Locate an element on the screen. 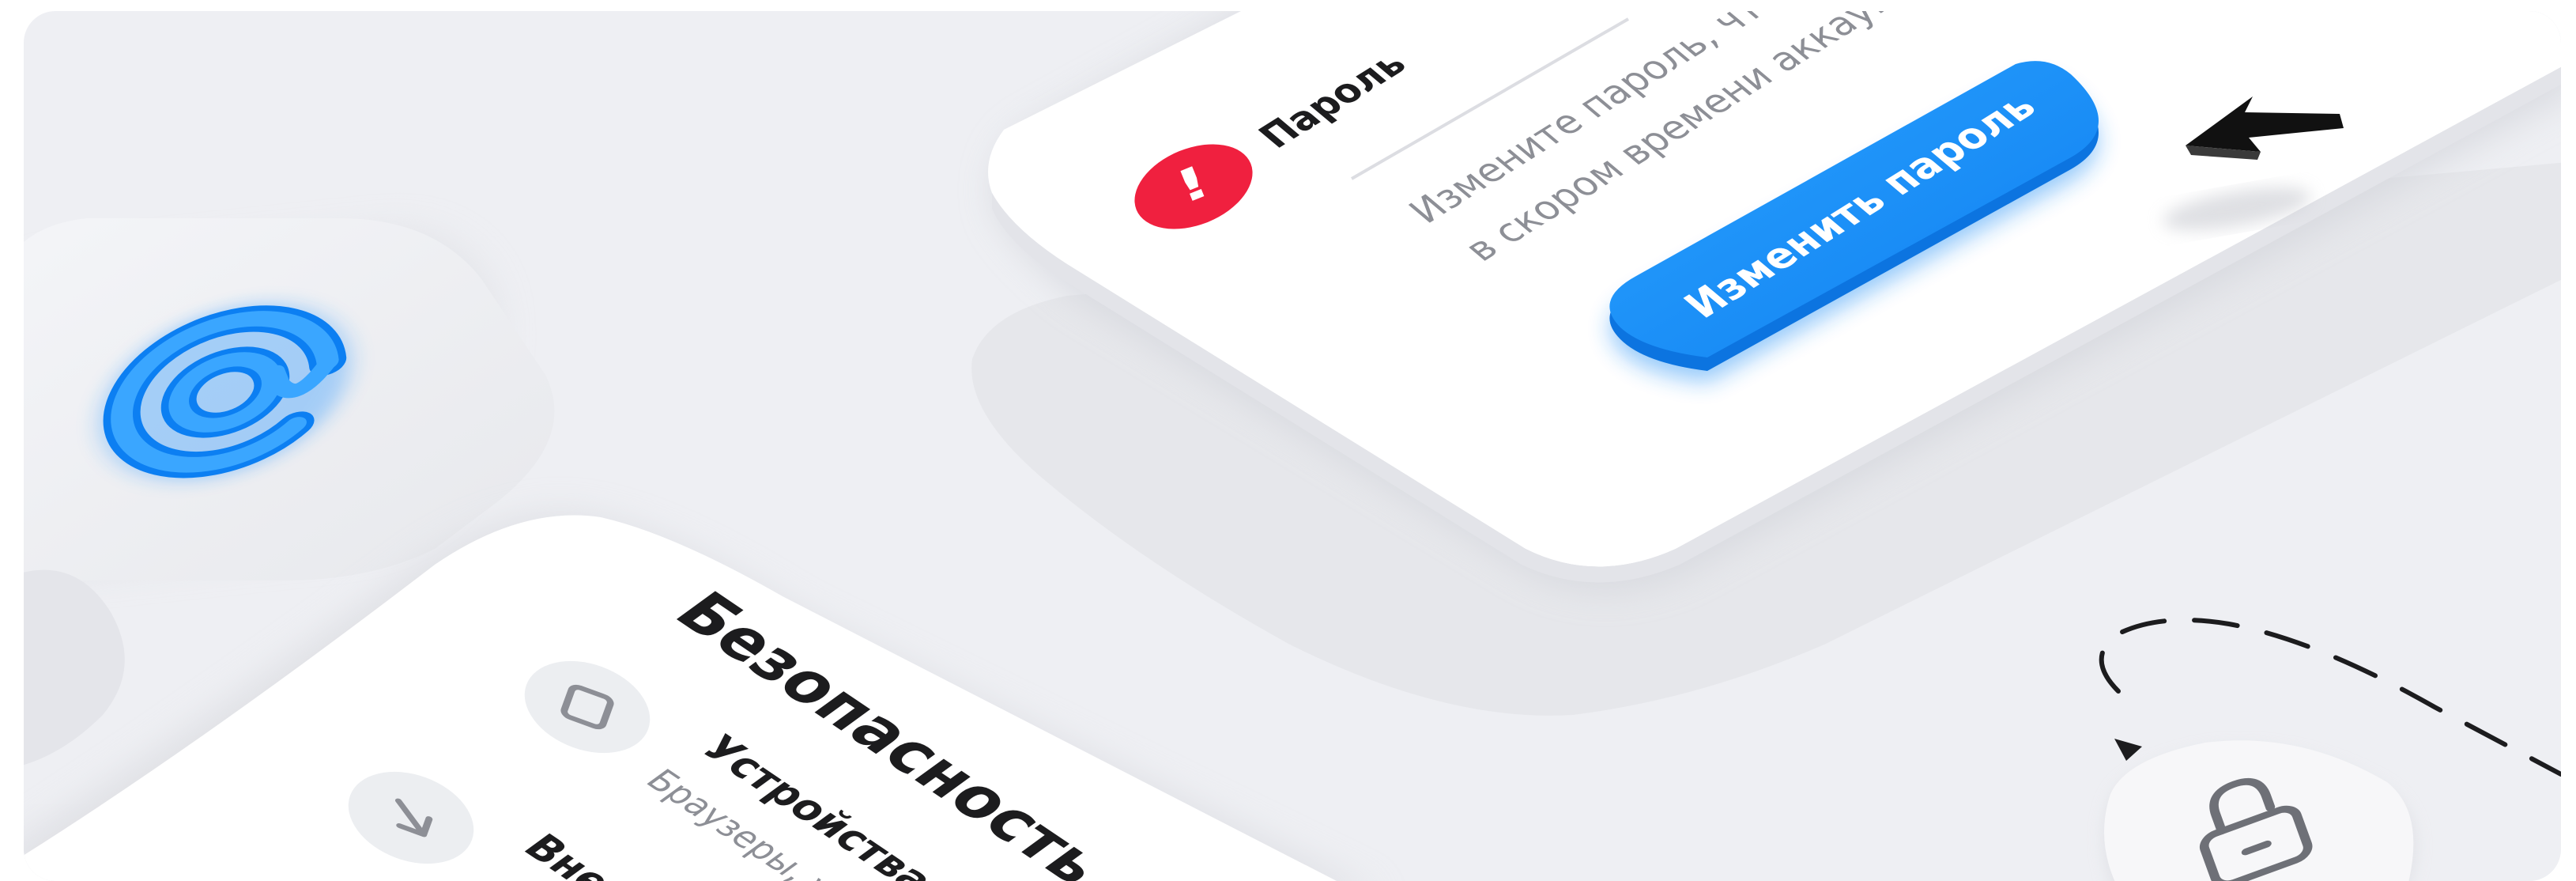 Image resolution: width=2576 pixels, height=881 pixels. lock-tile is located at coordinates (2260, 810).